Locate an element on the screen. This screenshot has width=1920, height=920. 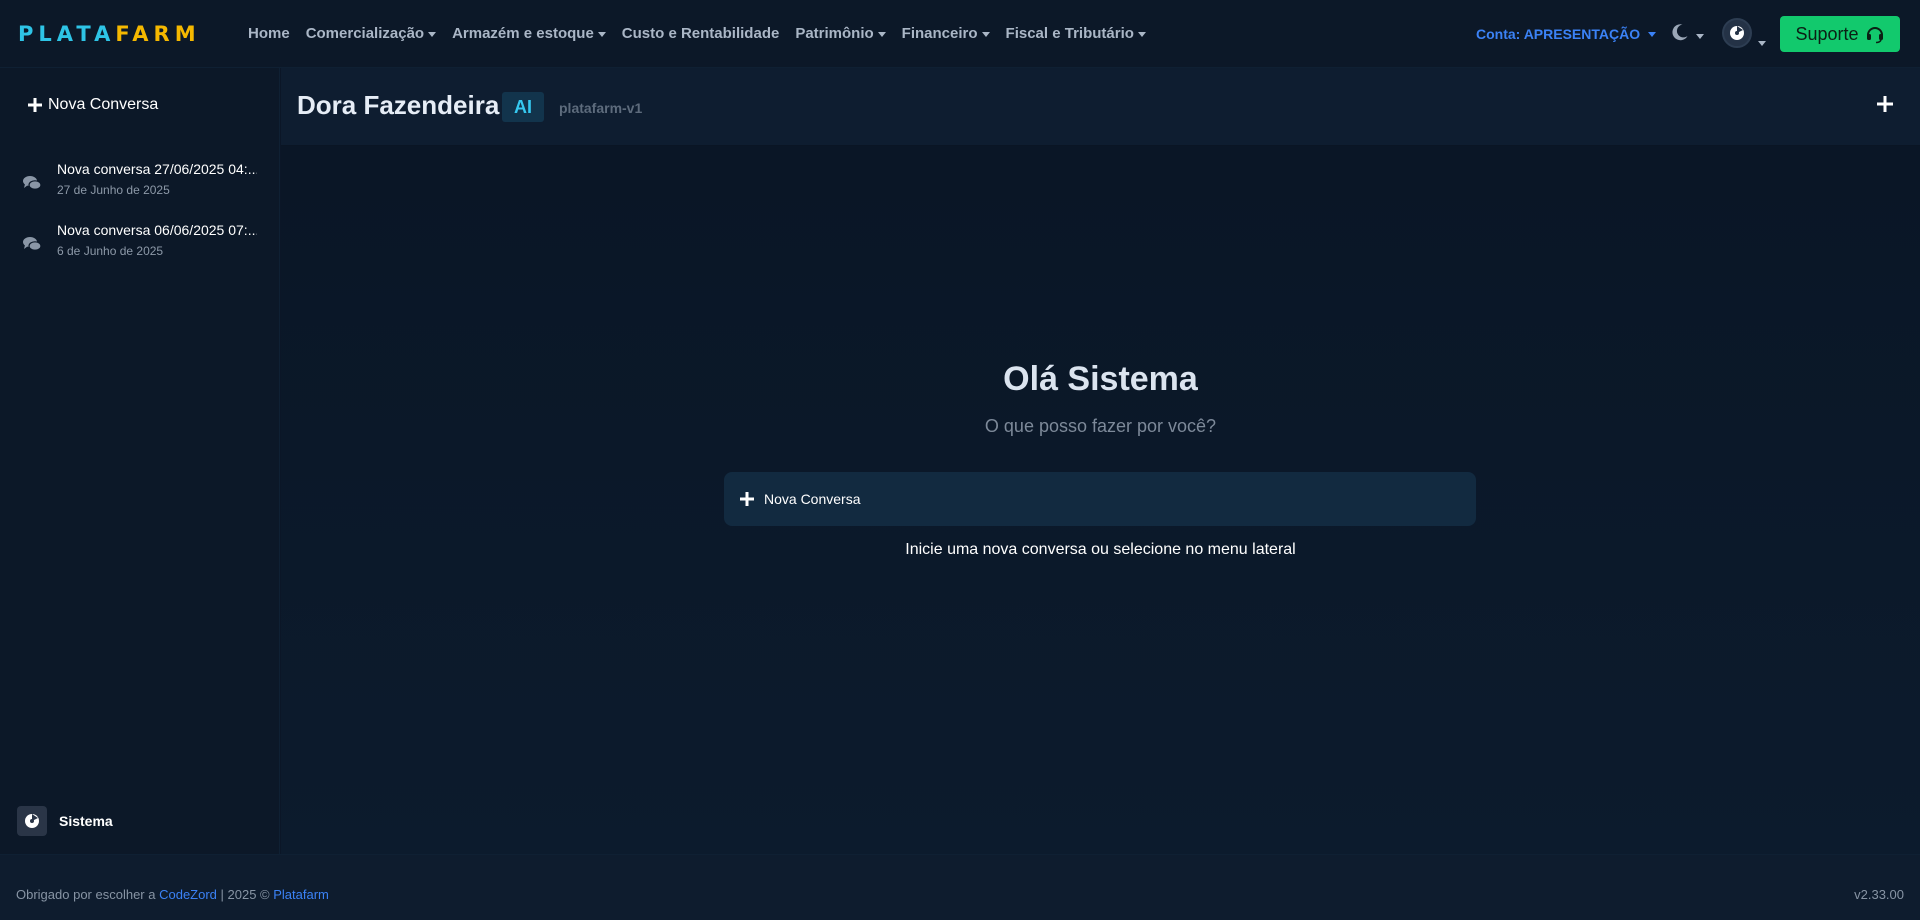
logo-part-farm: FARM is located at coordinates (158, 34).